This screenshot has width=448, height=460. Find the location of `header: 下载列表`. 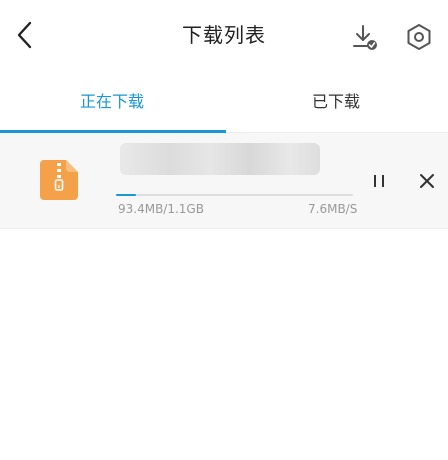

header: 下载列表 is located at coordinates (224, 34).